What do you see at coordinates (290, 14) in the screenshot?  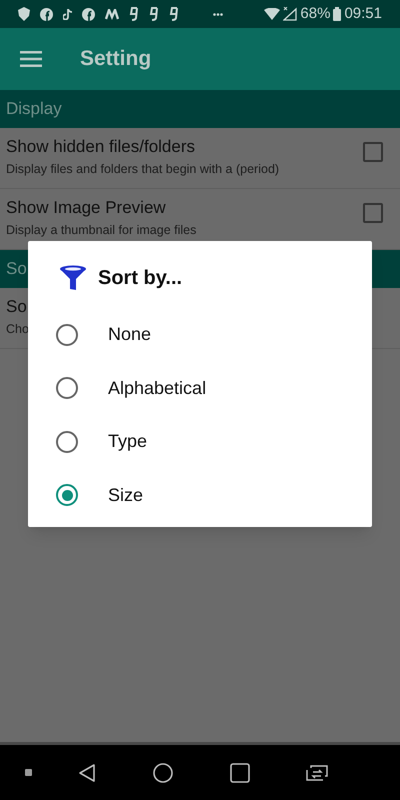 I see `signal-icon` at bounding box center [290, 14].